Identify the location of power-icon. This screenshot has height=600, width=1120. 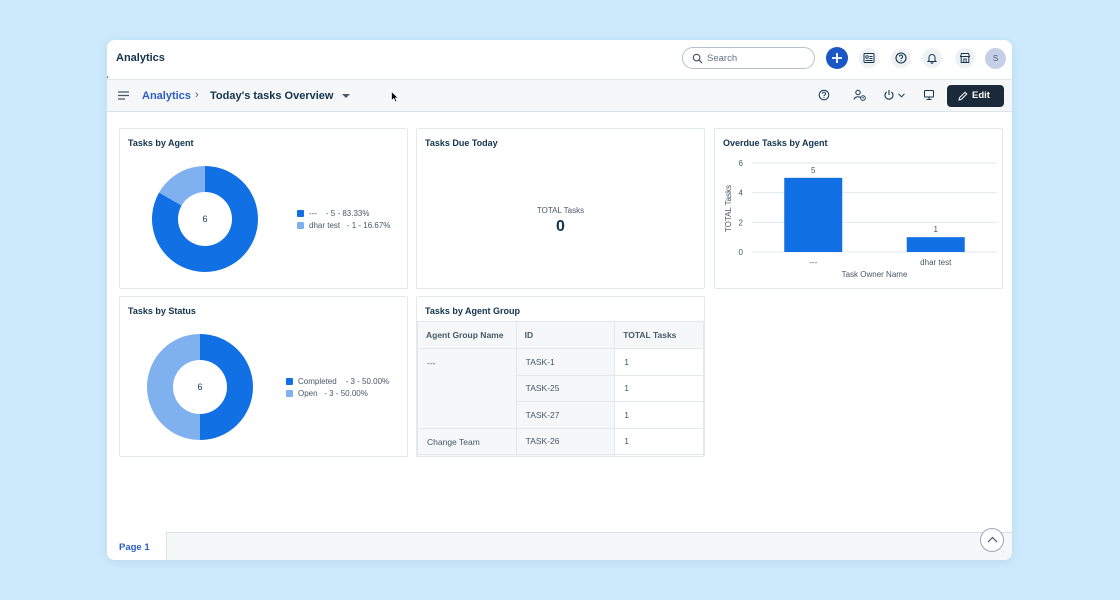
(889, 95).